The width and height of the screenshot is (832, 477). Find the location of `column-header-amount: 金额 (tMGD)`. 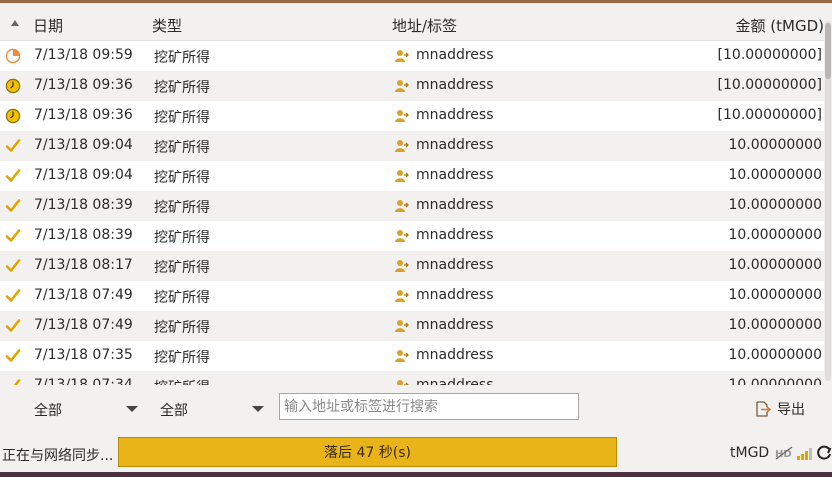

column-header-amount: 金额 (tMGD) is located at coordinates (780, 25).